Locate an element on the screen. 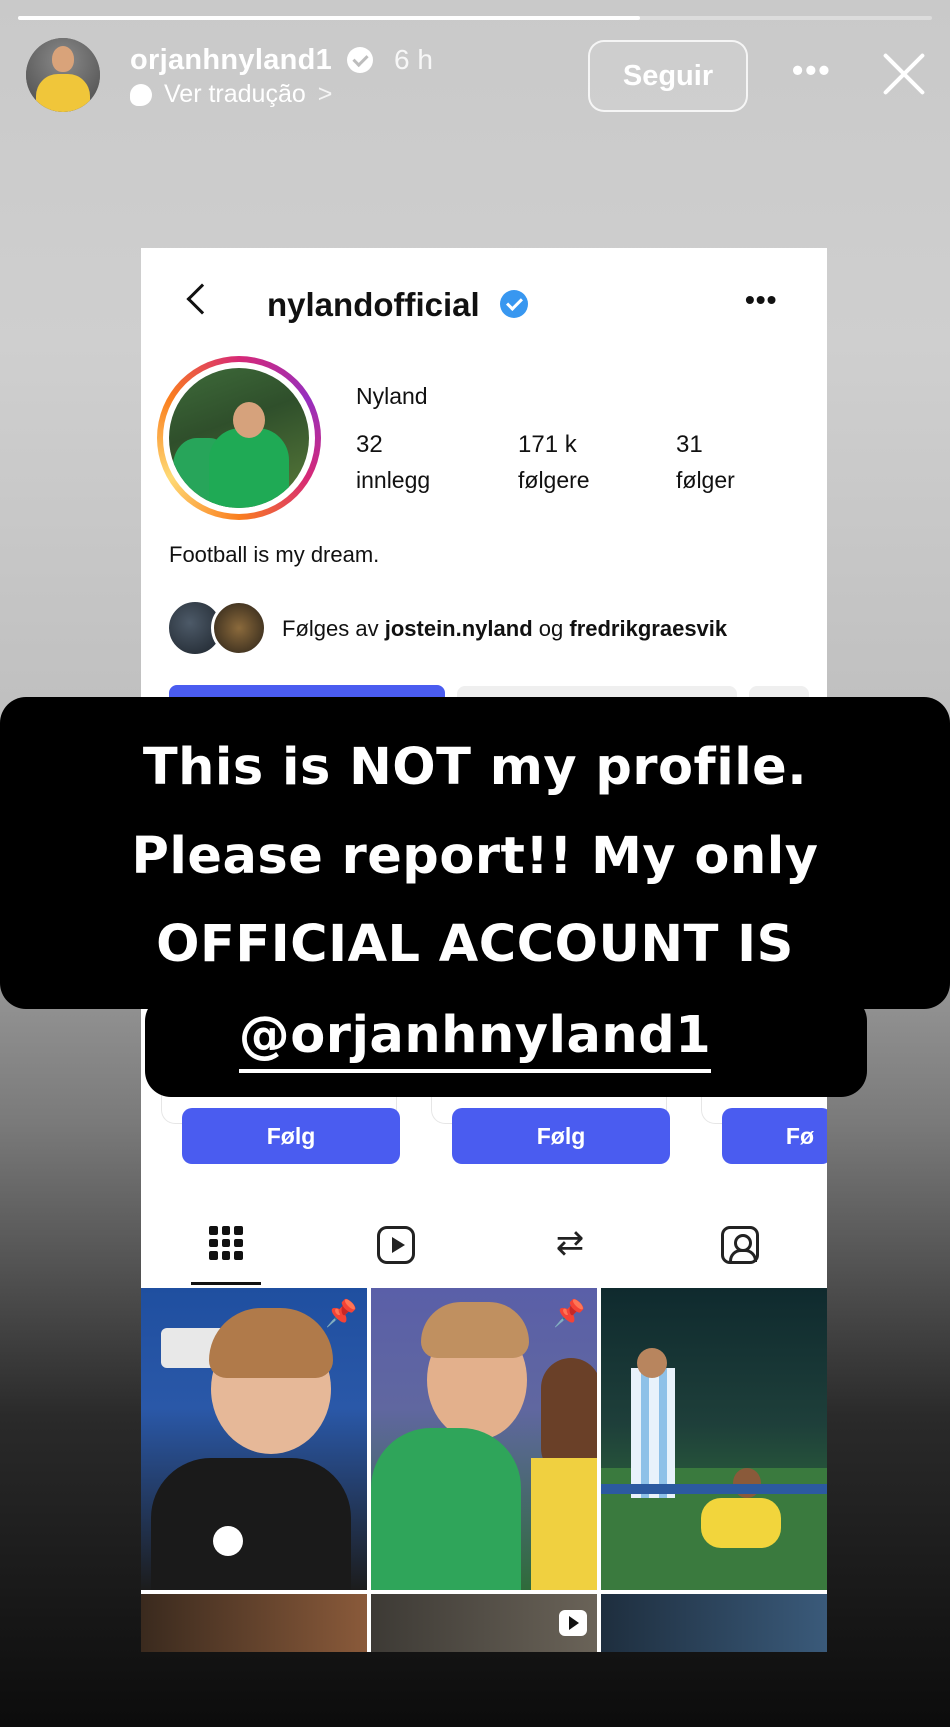 The width and height of the screenshot is (950, 1727). translate-bubble-icon is located at coordinates (141, 94).